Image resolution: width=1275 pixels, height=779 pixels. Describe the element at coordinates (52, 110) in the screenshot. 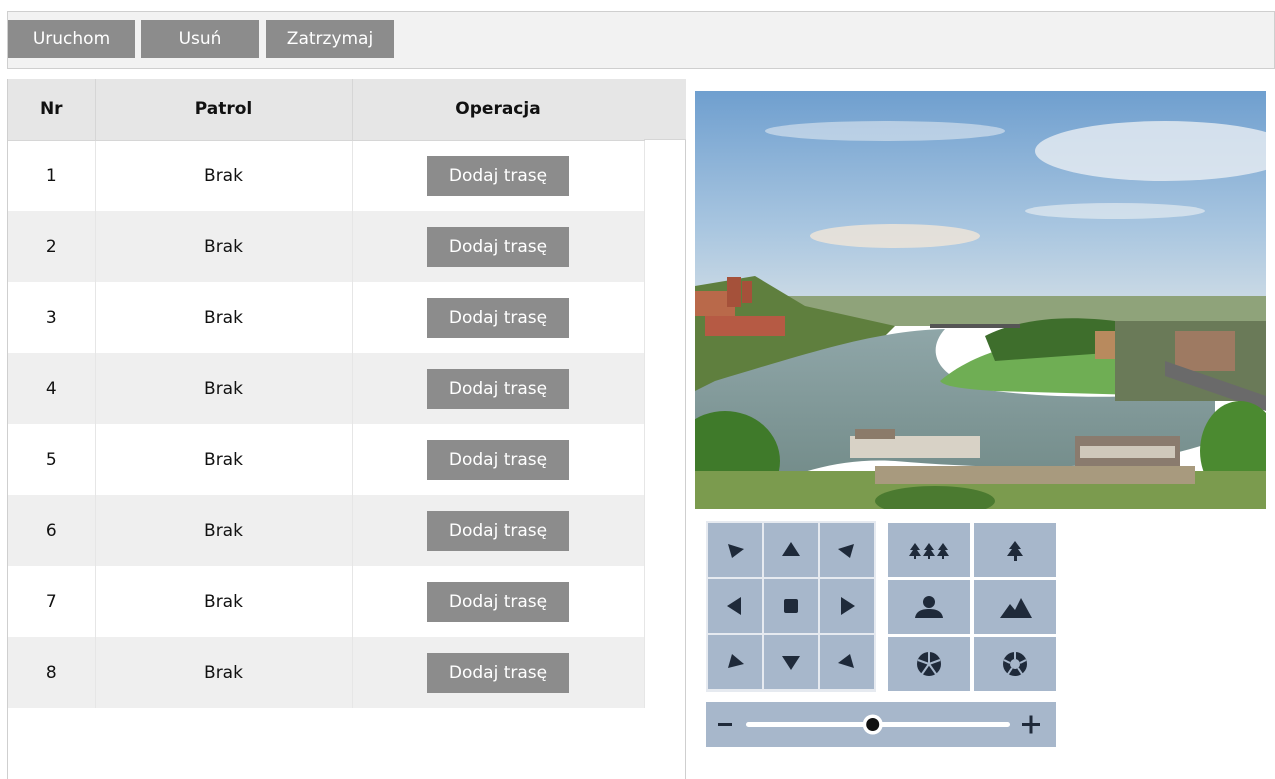

I see `column-header-nr: Nr` at that location.